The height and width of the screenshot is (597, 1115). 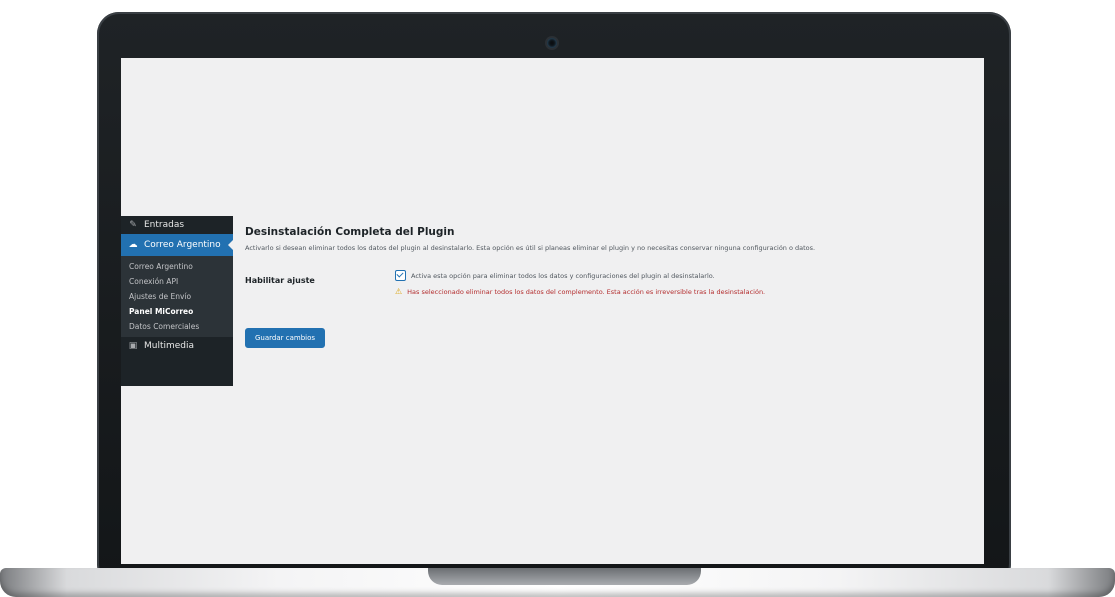 I want to click on field-label: Habilitar ajuste, so click(x=280, y=280).